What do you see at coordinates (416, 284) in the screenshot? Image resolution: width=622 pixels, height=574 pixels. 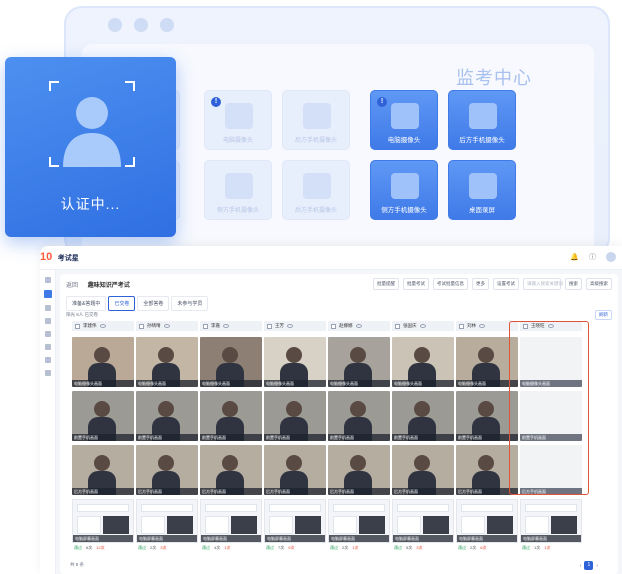 I see `toolbar-exam-button: 批量考试` at bounding box center [416, 284].